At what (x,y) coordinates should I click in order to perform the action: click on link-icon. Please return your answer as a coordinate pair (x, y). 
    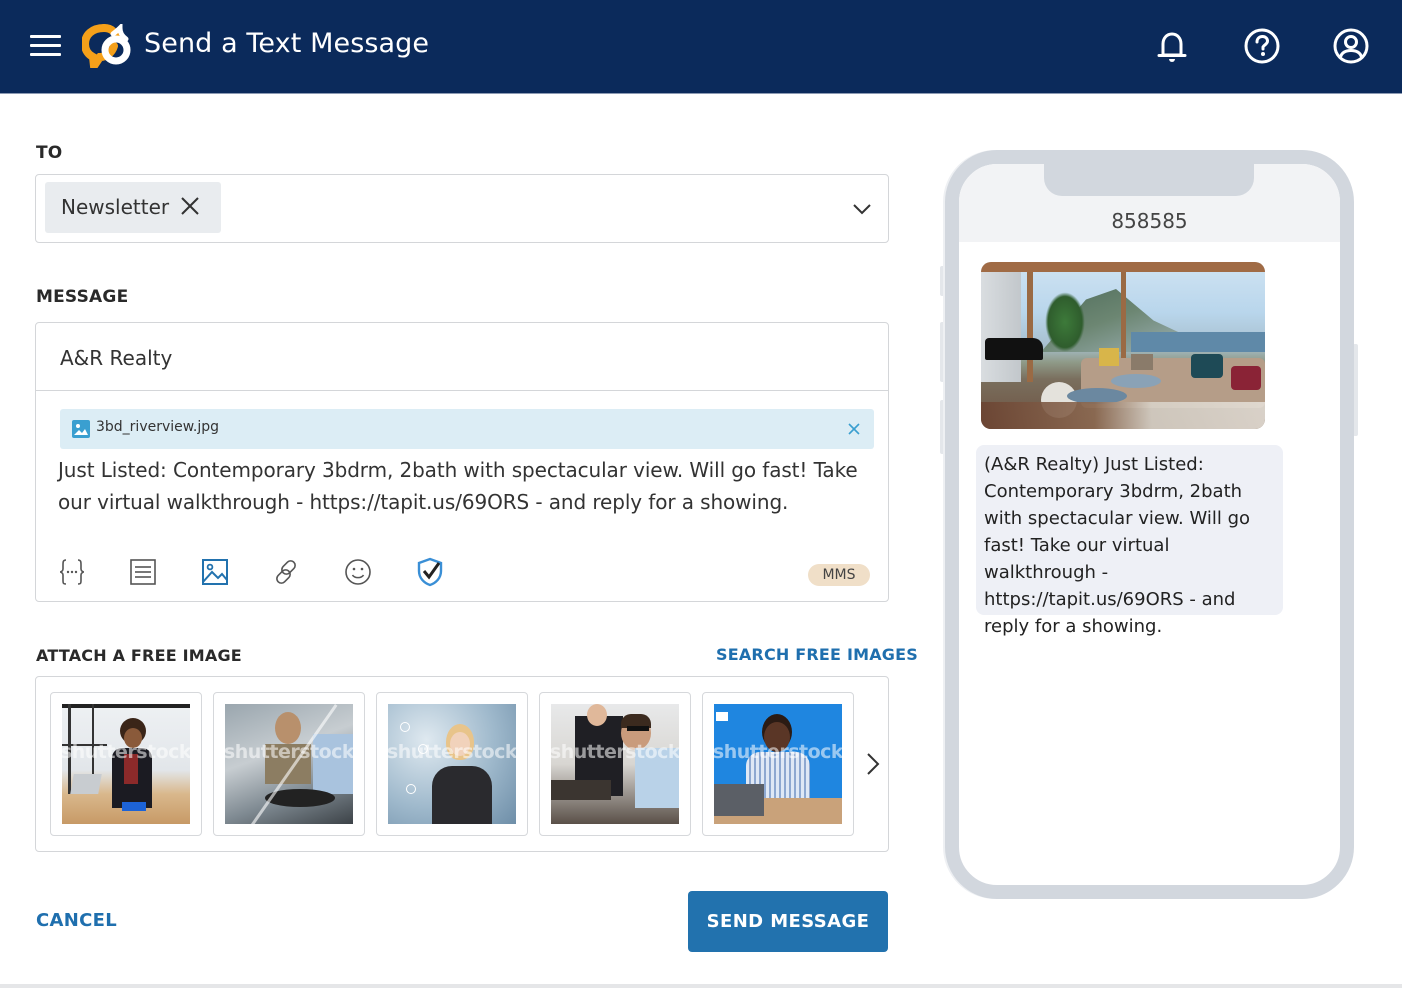
    Looking at the image, I should click on (286, 572).